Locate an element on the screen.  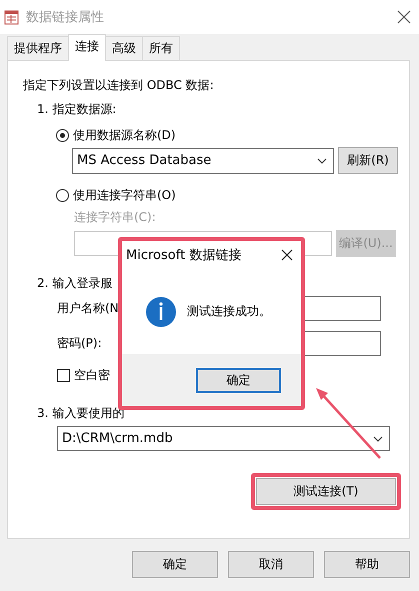
catalog-dropdown: D:\CRM\crm.mdb is located at coordinates (223, 438).